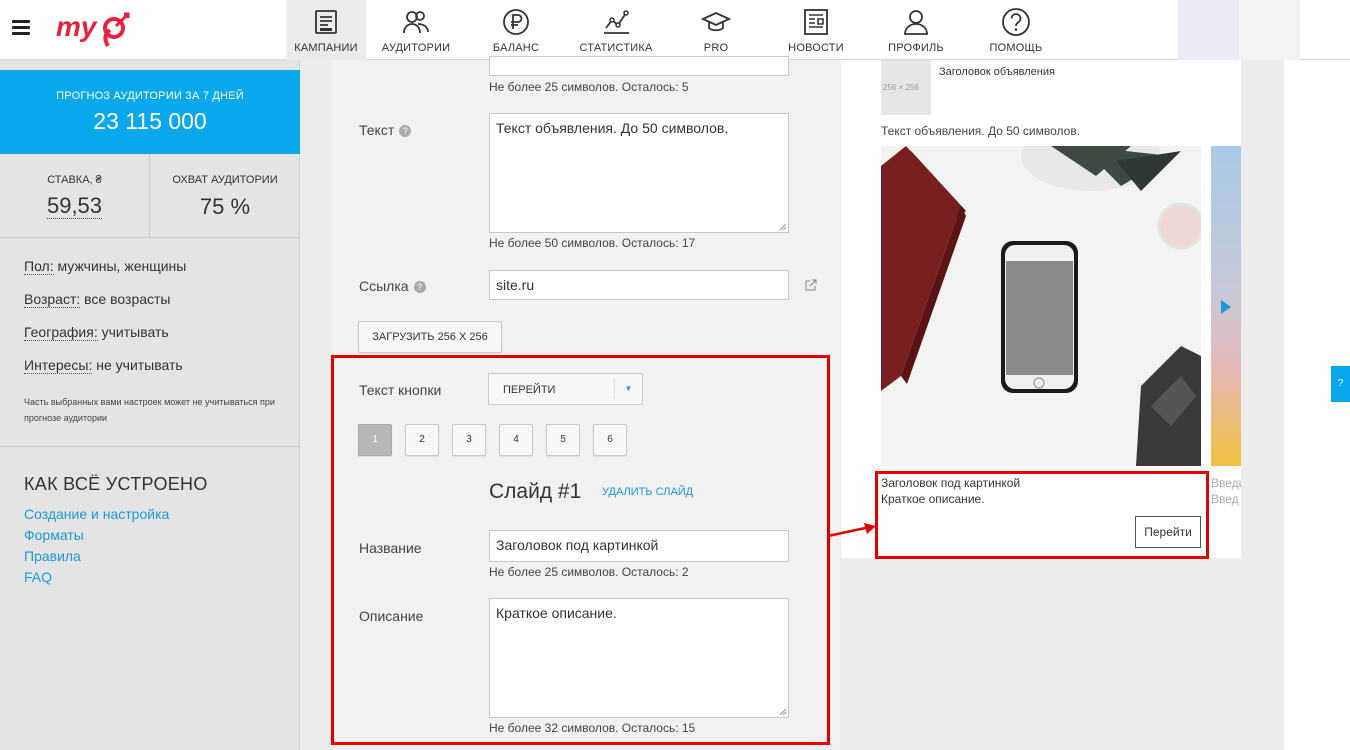 This screenshot has height=750, width=1350. I want to click on forecast-value: 23 115 000, so click(150, 121).